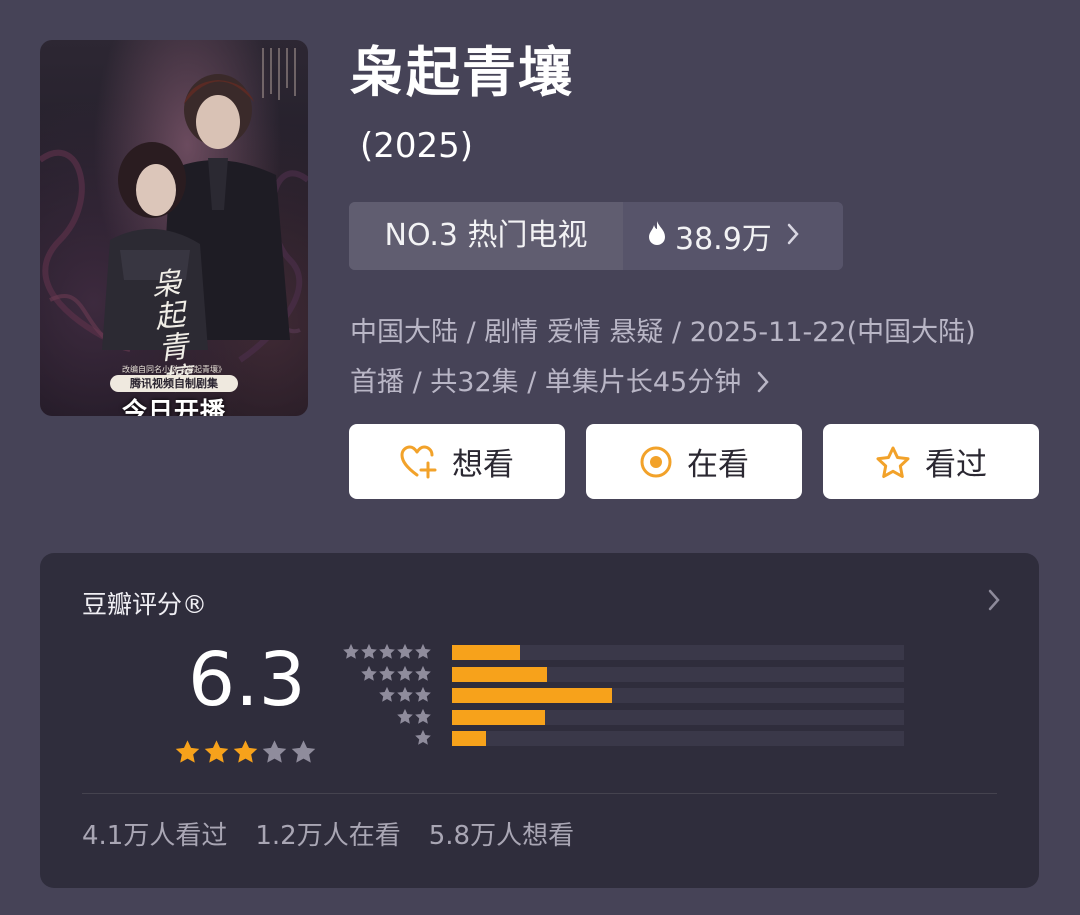  I want to click on rating-stats: 4.1万人看过 1.2万人在看 5.8万人想看, so click(342, 833).